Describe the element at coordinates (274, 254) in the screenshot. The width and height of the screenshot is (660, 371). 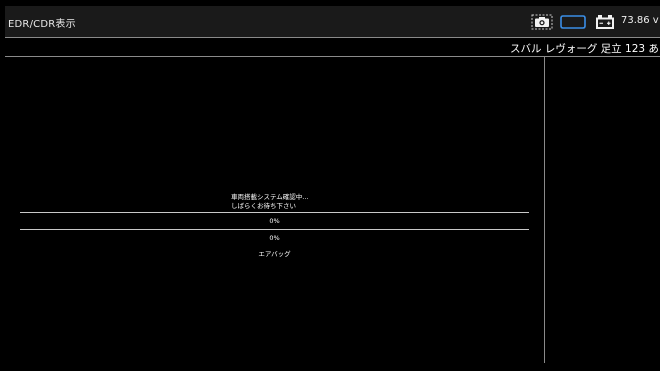
I see `current-system-label: エアバッグ` at that location.